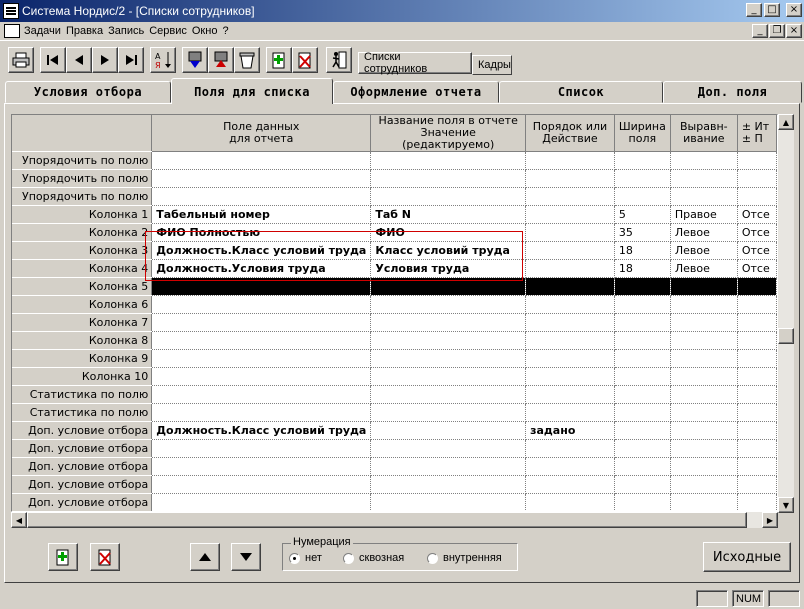 The height and width of the screenshot is (609, 804). What do you see at coordinates (339, 60) in the screenshot?
I see `exit-icon` at bounding box center [339, 60].